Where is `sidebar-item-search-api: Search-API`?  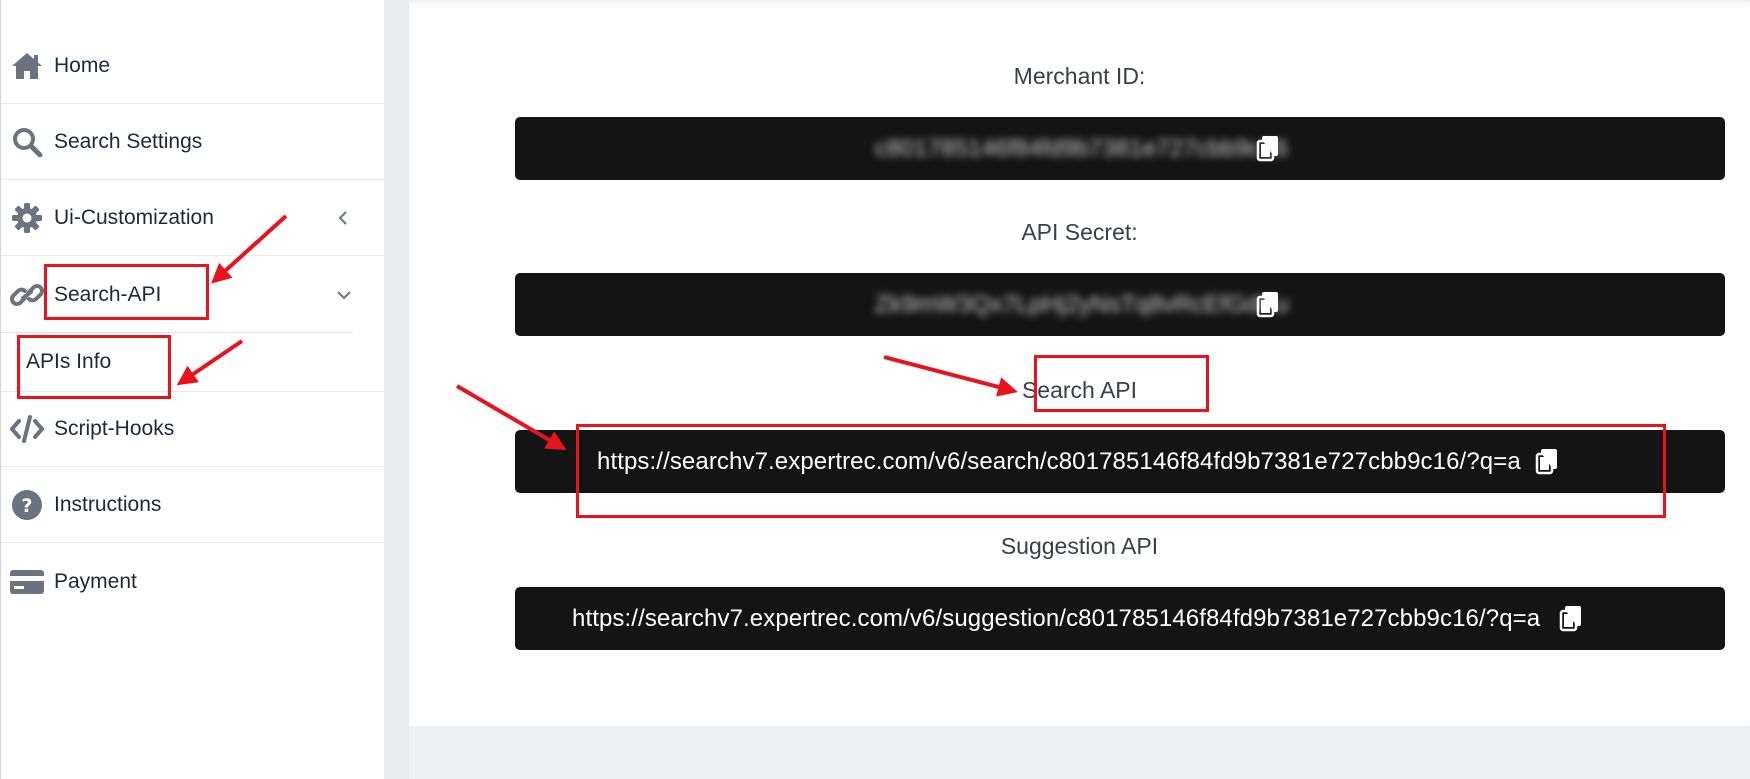 sidebar-item-search-api: Search-API is located at coordinates (193, 294).